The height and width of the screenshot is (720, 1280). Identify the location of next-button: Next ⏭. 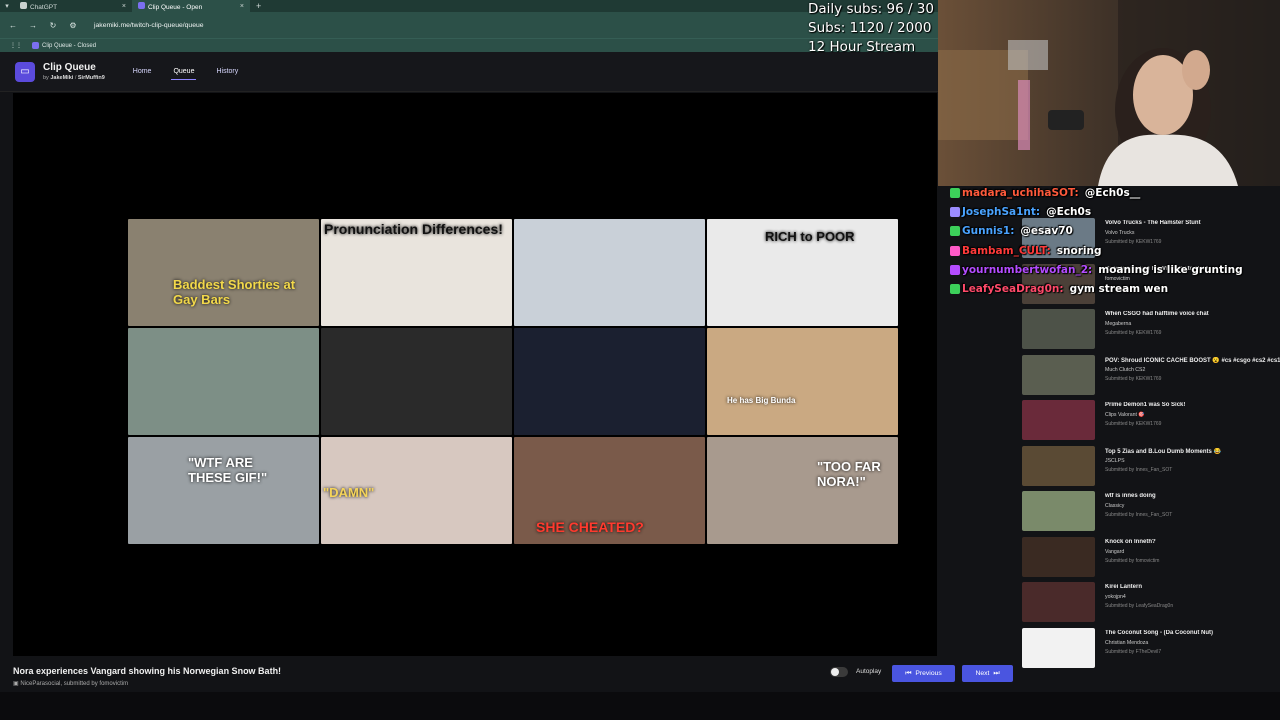
(987, 673).